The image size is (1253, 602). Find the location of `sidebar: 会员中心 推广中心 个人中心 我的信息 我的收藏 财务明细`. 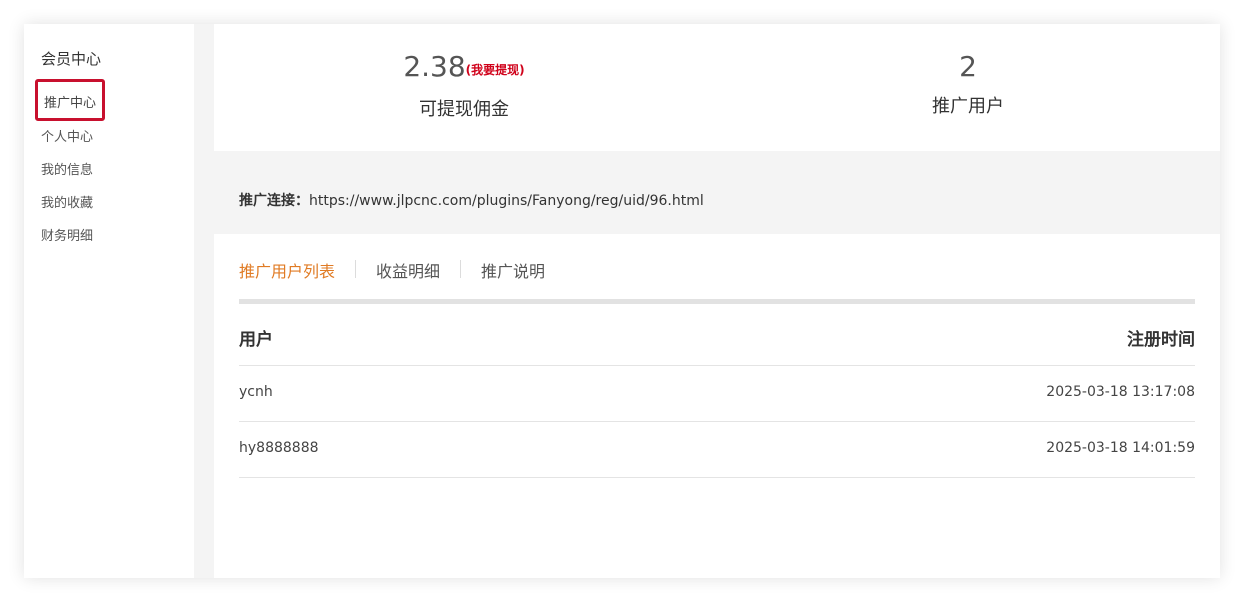

sidebar: 会员中心 推广中心 个人中心 我的信息 我的收藏 财务明细 is located at coordinates (109, 301).